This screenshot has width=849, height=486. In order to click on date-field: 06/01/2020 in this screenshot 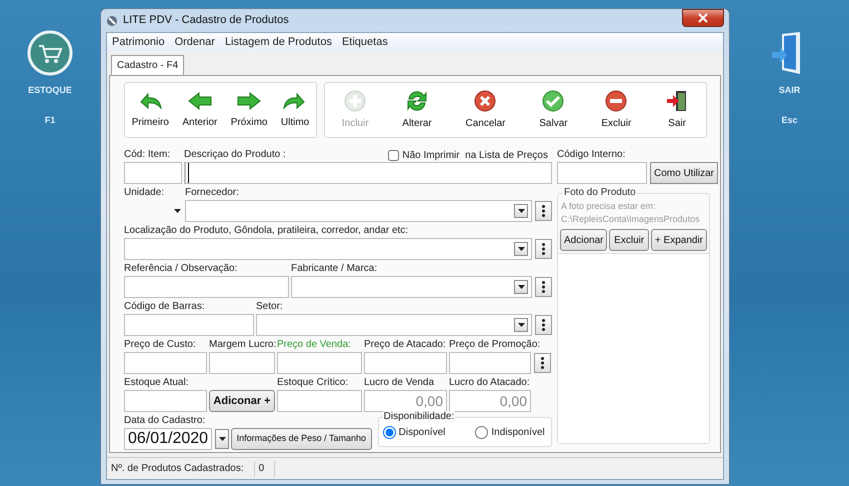, I will do `click(168, 439)`.